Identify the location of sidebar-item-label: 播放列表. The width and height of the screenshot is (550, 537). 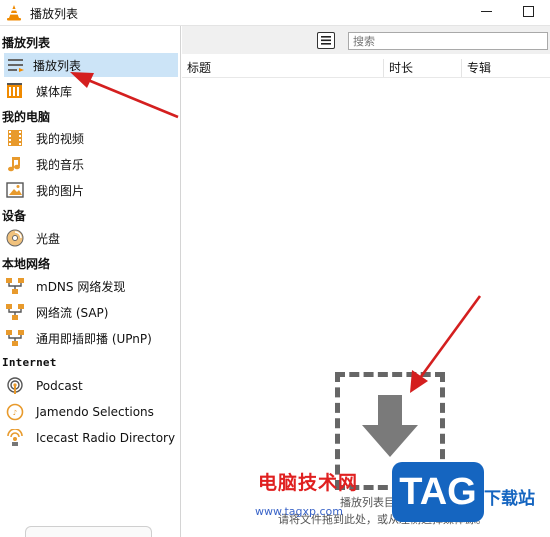
(57, 65).